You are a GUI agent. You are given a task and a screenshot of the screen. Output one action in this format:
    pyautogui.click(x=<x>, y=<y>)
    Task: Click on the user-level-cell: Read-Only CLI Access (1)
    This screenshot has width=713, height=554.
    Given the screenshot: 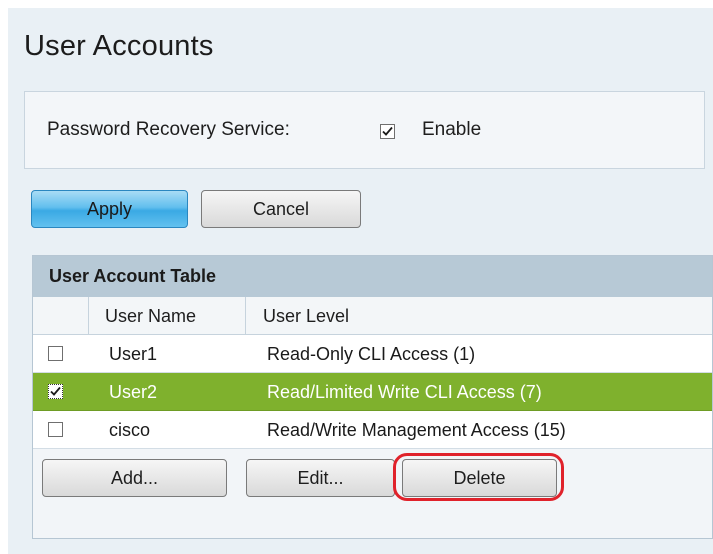 What is the action you would take?
    pyautogui.click(x=371, y=354)
    